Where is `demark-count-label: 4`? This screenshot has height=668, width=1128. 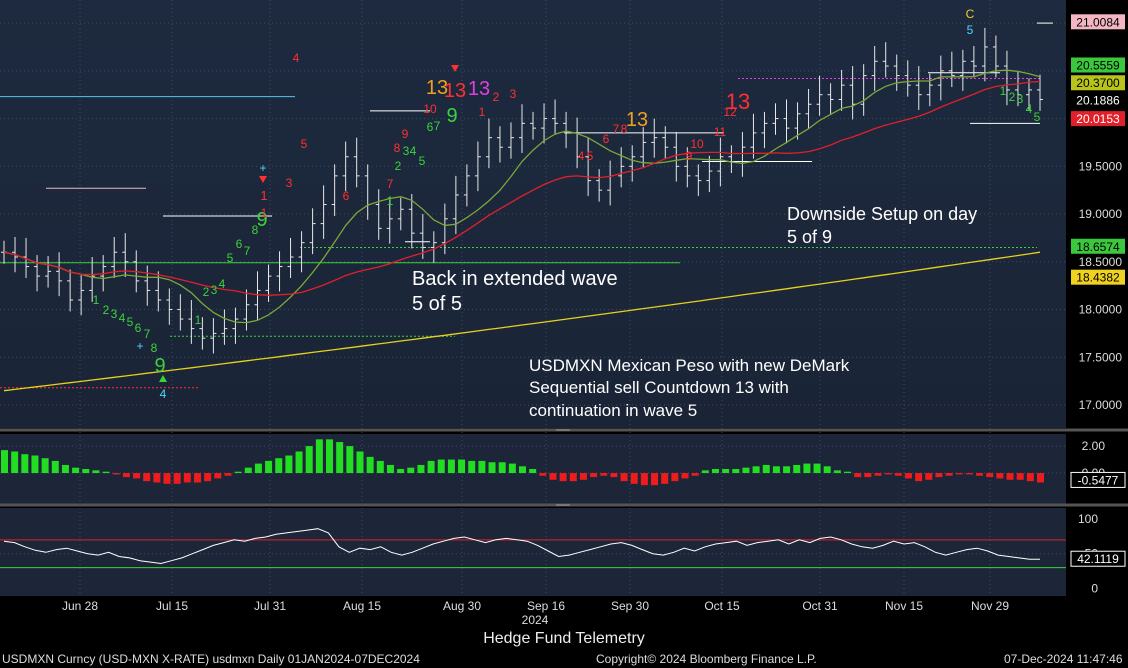
demark-count-label: 4 is located at coordinates (296, 58).